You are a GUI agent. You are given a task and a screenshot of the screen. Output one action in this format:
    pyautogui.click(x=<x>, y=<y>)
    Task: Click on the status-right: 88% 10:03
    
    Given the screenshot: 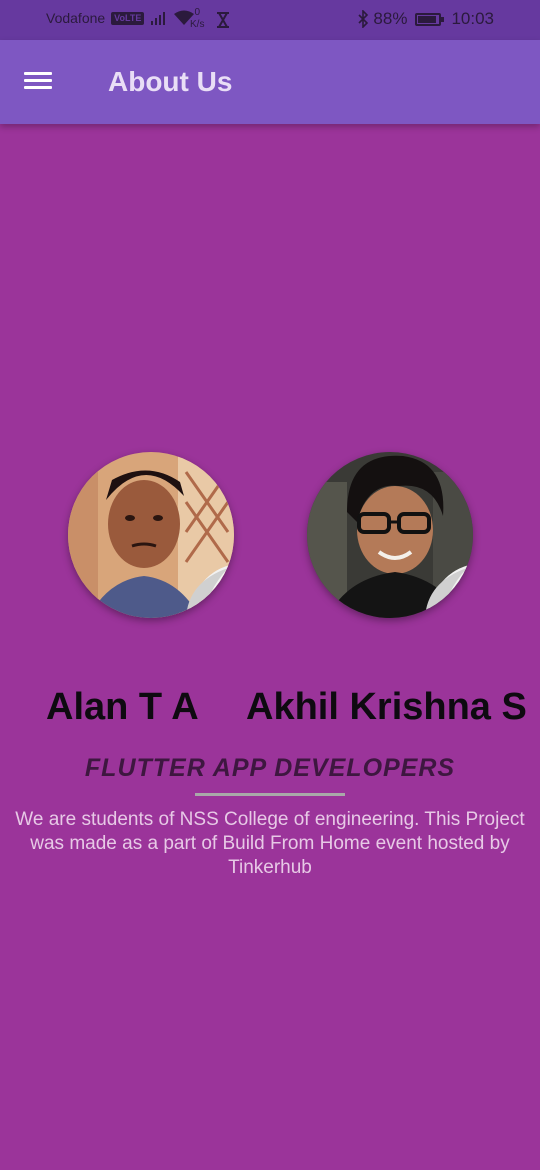 What is the action you would take?
    pyautogui.click(x=425, y=19)
    